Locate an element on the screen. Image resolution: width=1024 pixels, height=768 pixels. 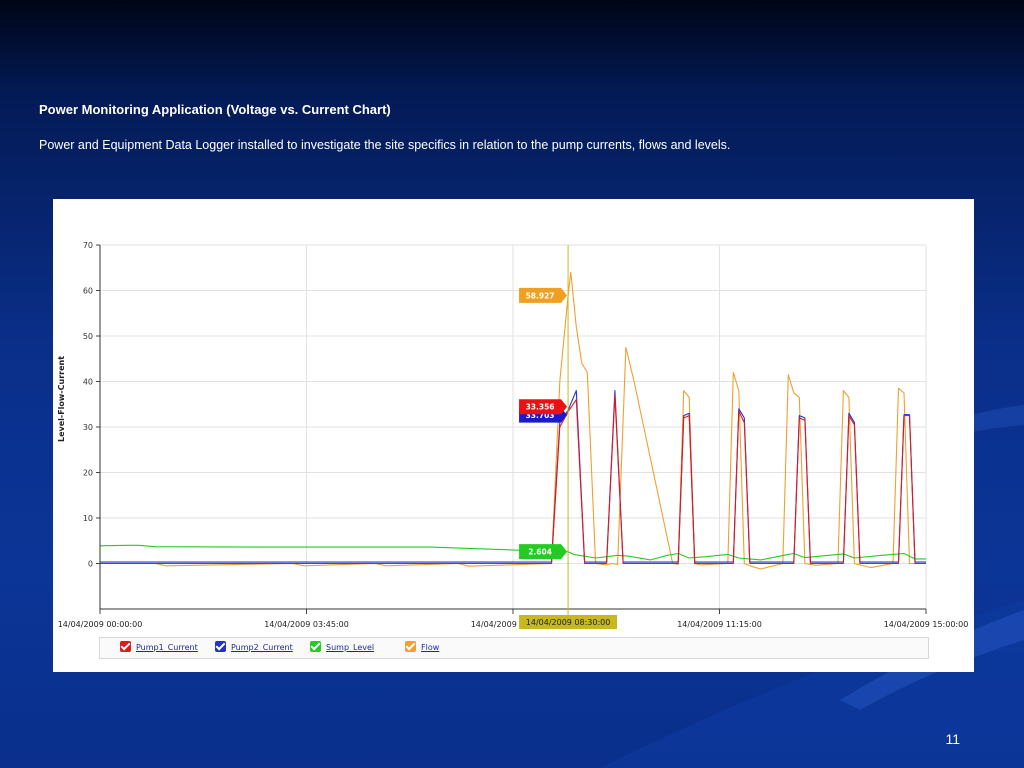
legend-item-sump-level: Sump_Level is located at coordinates (342, 648).